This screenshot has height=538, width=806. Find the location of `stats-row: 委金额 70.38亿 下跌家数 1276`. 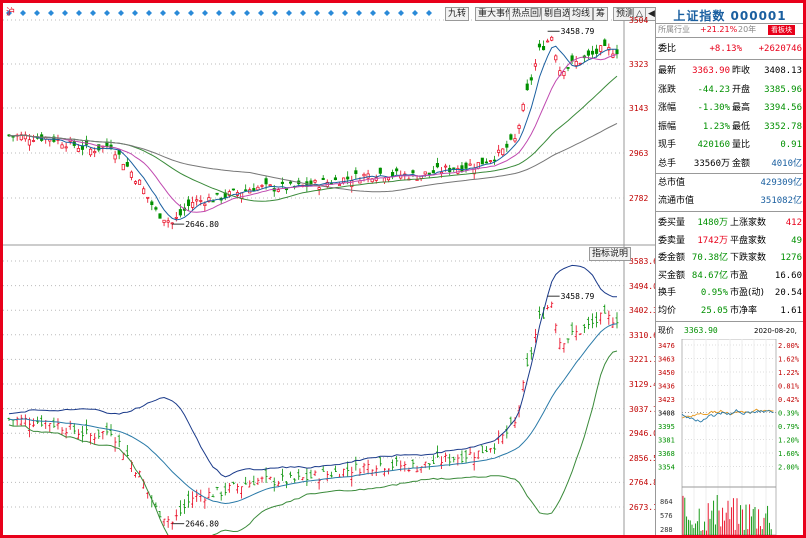

stats-row: 委金额 70.38亿 下跌家数 1276 is located at coordinates (730, 258).